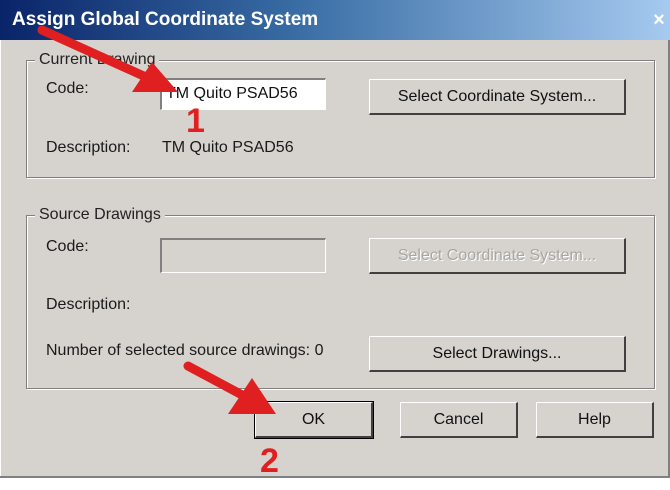 The image size is (670, 490). Describe the element at coordinates (269, 461) in the screenshot. I see `annotation-marker-2: 2` at that location.